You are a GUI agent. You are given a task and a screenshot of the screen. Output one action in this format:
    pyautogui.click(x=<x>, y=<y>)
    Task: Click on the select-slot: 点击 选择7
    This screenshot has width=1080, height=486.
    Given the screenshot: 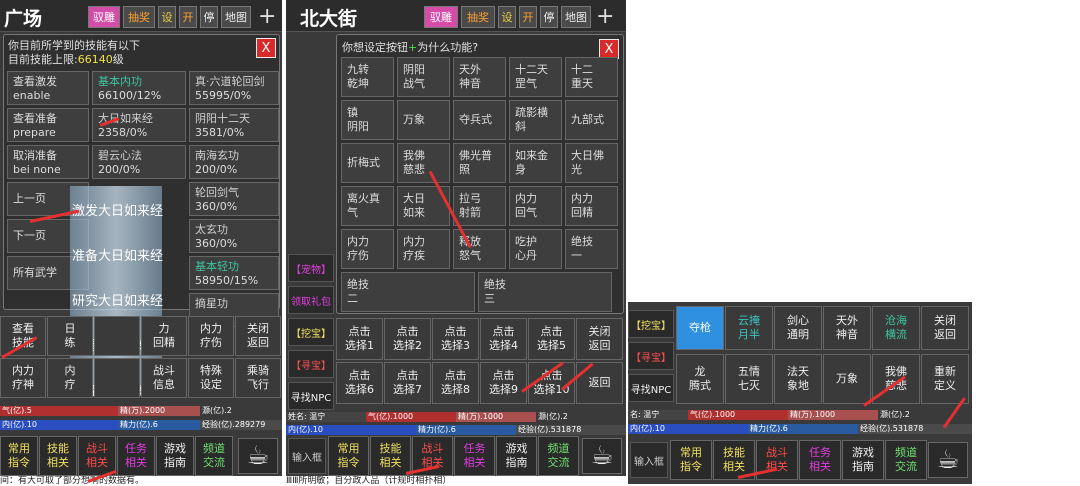 What is the action you would take?
    pyautogui.click(x=407, y=383)
    